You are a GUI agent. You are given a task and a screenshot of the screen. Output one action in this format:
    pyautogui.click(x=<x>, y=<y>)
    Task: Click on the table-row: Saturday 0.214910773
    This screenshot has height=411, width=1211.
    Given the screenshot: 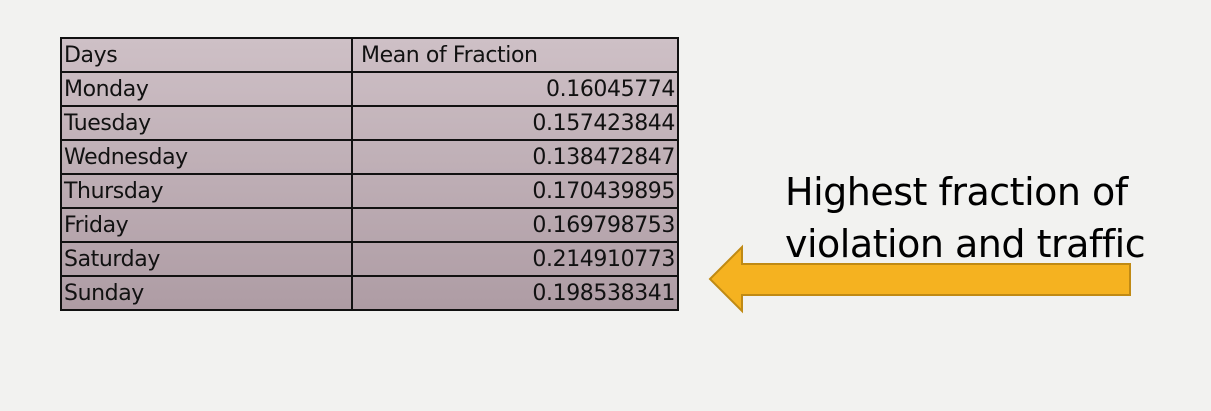 What is the action you would take?
    pyautogui.click(x=369, y=259)
    